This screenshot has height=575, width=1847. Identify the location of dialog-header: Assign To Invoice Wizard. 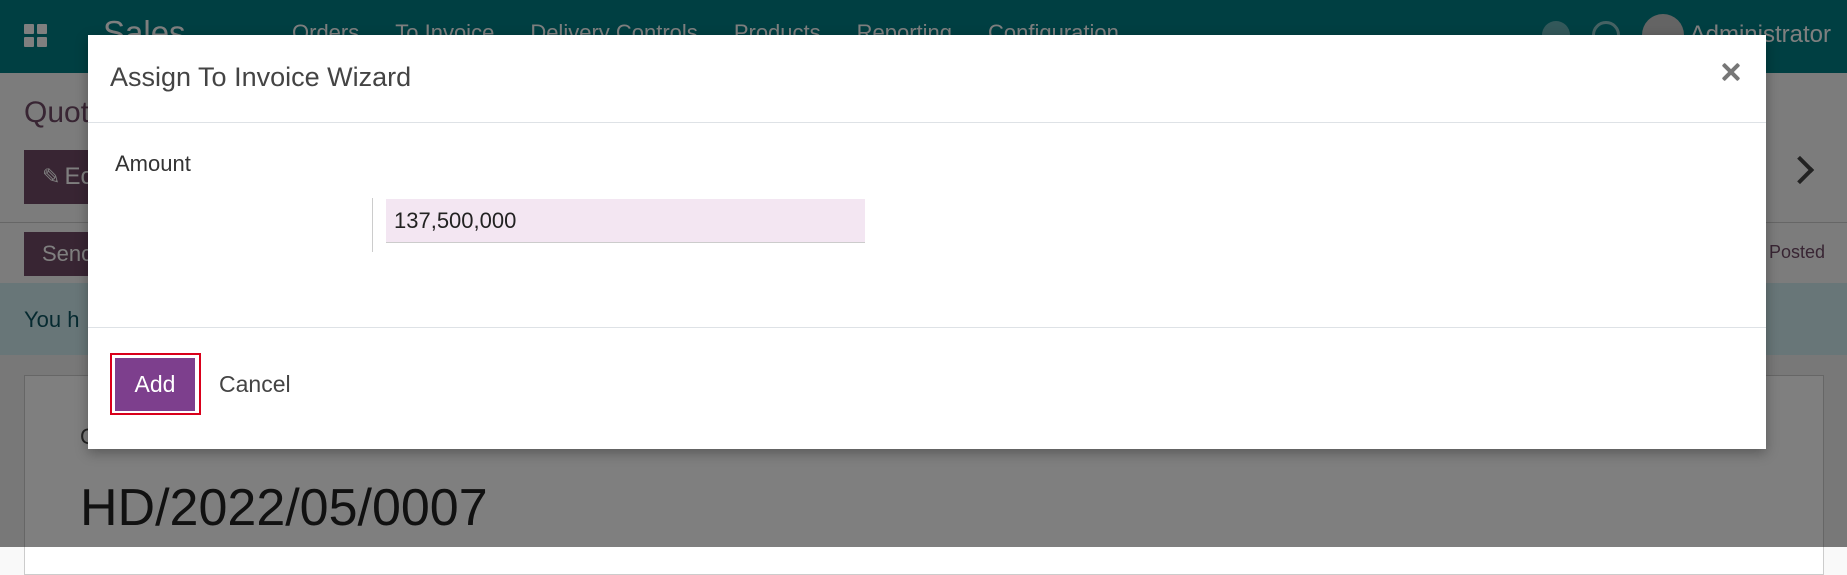
(927, 79).